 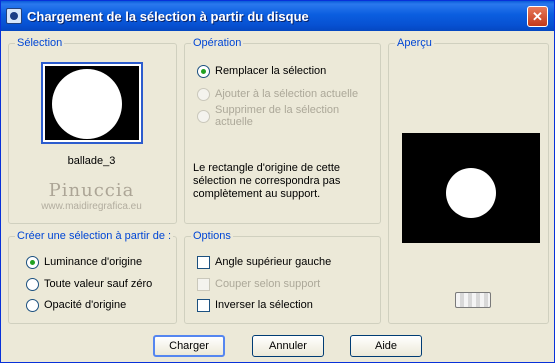 I want to click on checkbox-top-left-corner: Angle supérieur gauche, so click(x=264, y=262).